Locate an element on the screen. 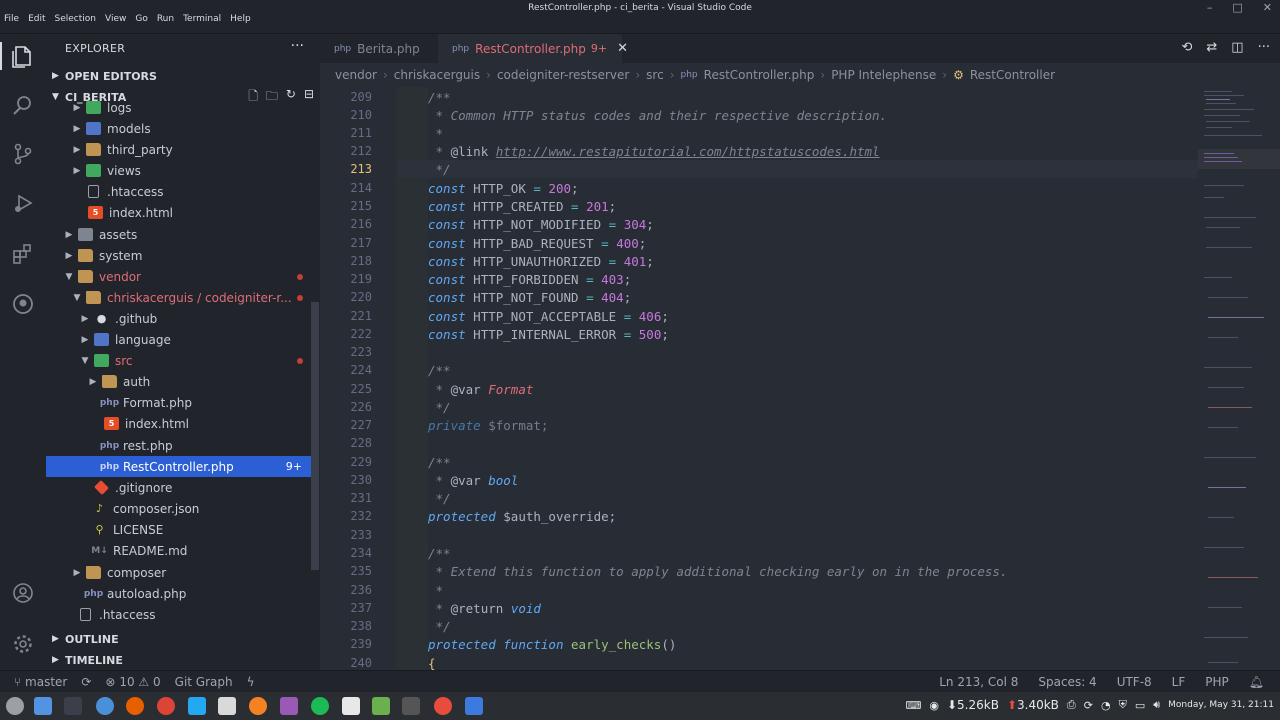 This screenshot has width=1280, height=720. vscode-icon is located at coordinates (197, 706).